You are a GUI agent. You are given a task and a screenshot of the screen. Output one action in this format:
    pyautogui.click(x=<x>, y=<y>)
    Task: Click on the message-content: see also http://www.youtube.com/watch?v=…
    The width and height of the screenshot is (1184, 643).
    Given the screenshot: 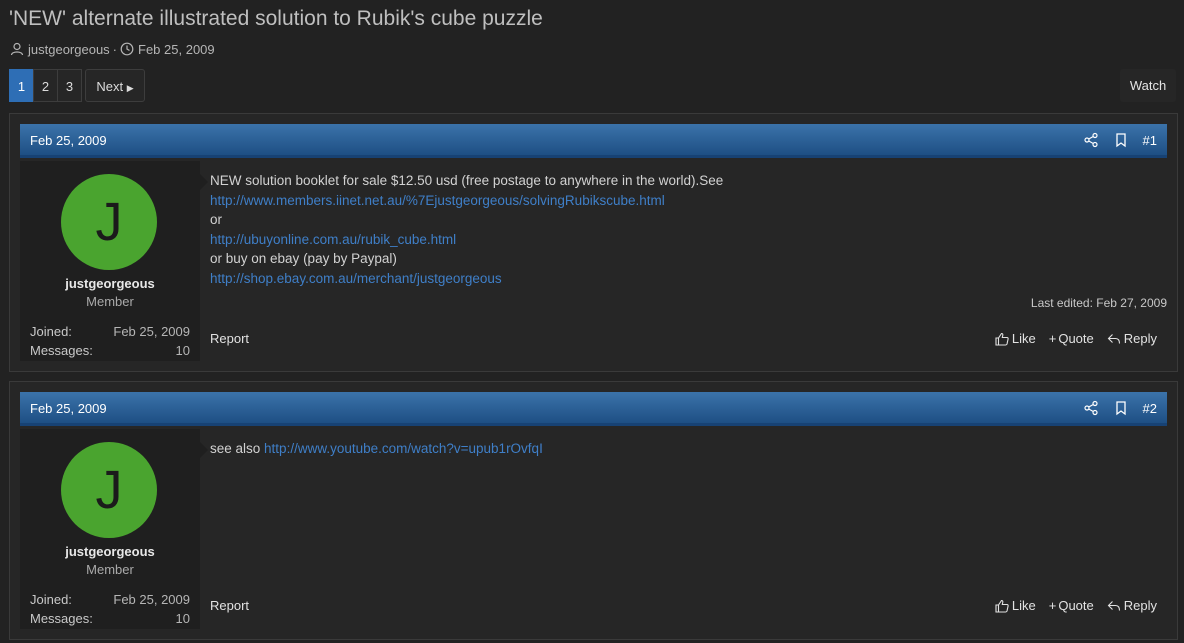 What is the action you would take?
    pyautogui.click(x=688, y=444)
    